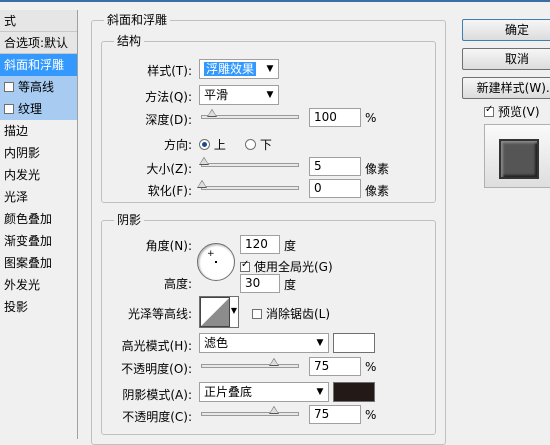 This screenshot has width=550, height=445. I want to click on shadow-opacity-input: 75, so click(335, 414).